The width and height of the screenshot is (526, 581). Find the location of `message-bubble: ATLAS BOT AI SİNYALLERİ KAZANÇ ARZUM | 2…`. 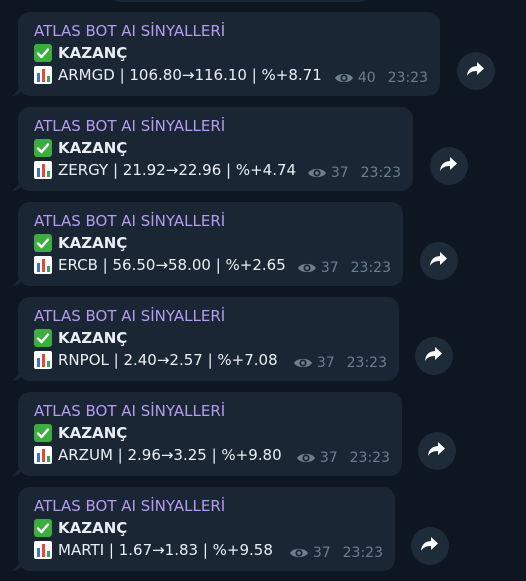

message-bubble: ATLAS BOT AI SİNYALLERİ KAZANÇ ARZUM | 2… is located at coordinates (210, 434).